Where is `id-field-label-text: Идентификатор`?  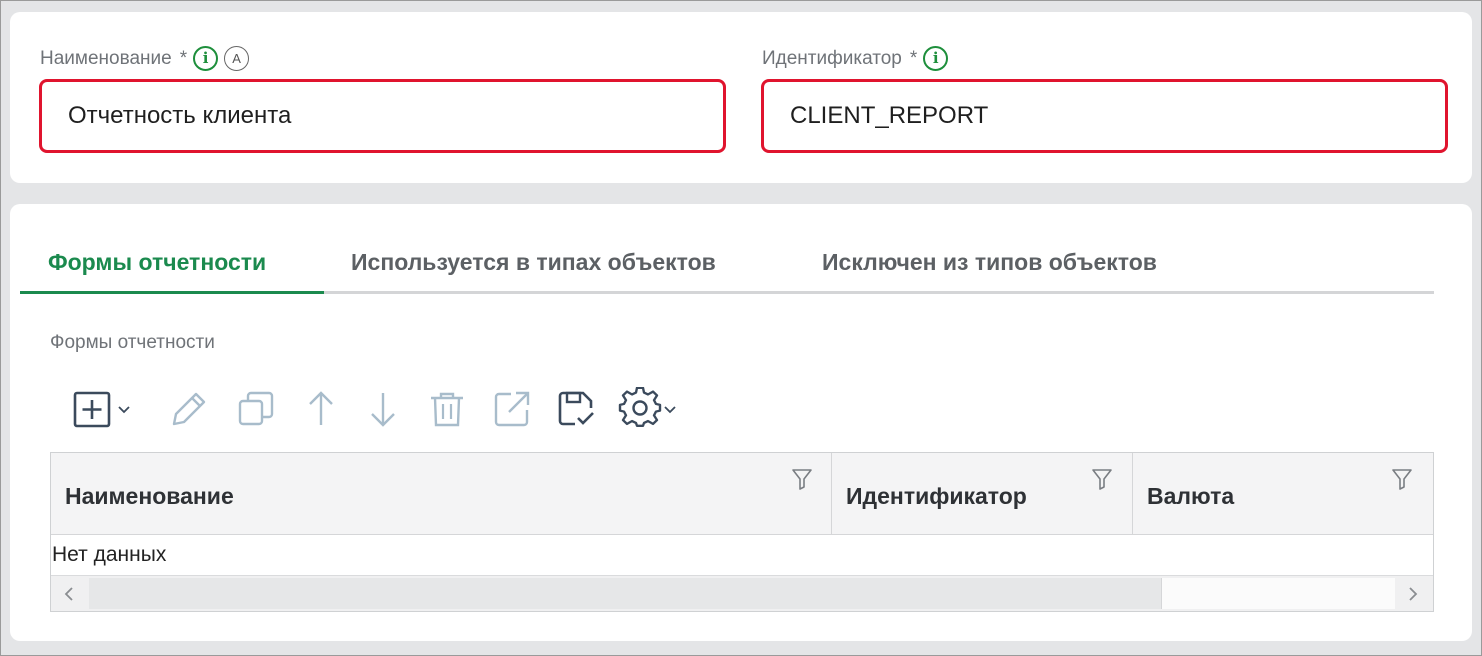
id-field-label-text: Идентификатор is located at coordinates (832, 58).